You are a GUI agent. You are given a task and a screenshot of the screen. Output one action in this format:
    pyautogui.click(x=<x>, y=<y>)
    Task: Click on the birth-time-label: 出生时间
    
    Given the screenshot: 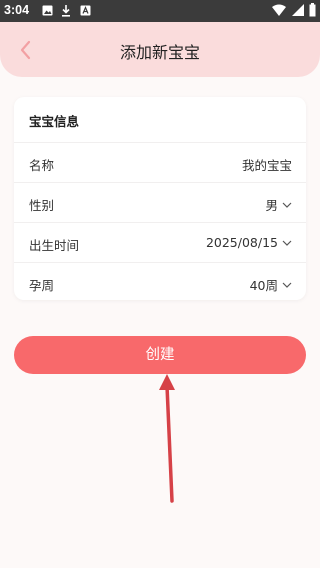 What is the action you would take?
    pyautogui.click(x=54, y=245)
    